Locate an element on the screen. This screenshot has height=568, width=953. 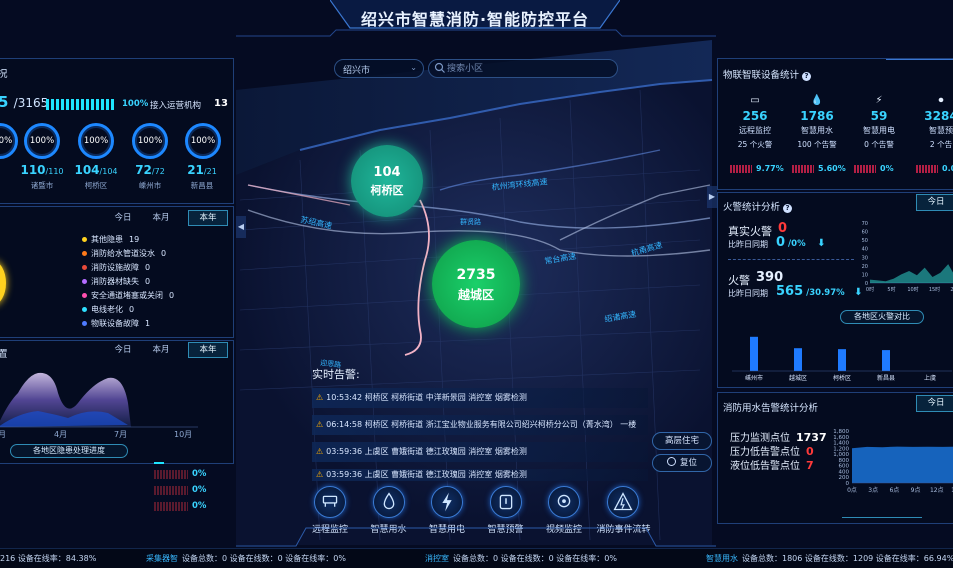
city-select: 绍兴市 ⌄ is located at coordinates (379, 68).